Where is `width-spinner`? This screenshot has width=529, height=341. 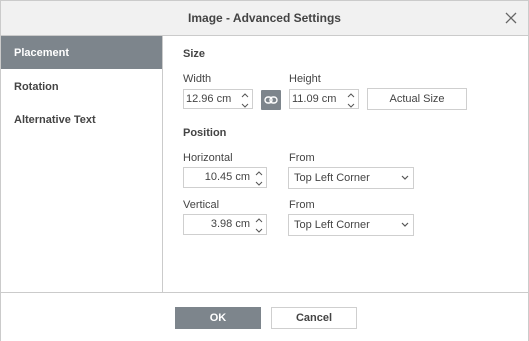
width-spinner is located at coordinates (218, 99).